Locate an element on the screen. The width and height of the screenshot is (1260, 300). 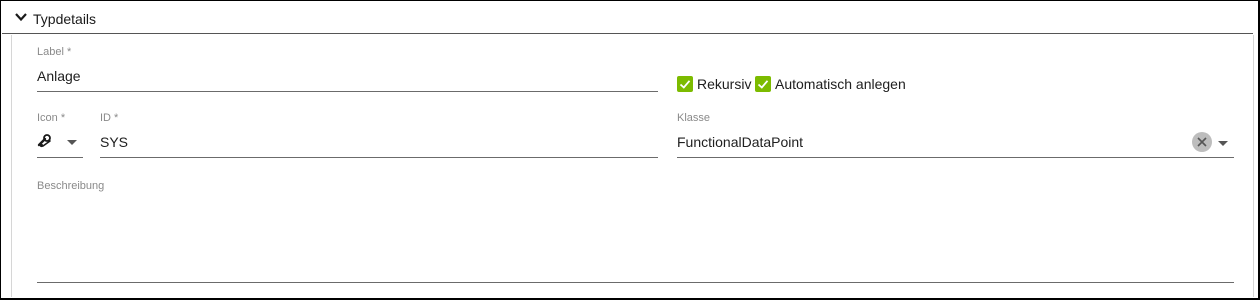
icon-select is located at coordinates (60, 143).